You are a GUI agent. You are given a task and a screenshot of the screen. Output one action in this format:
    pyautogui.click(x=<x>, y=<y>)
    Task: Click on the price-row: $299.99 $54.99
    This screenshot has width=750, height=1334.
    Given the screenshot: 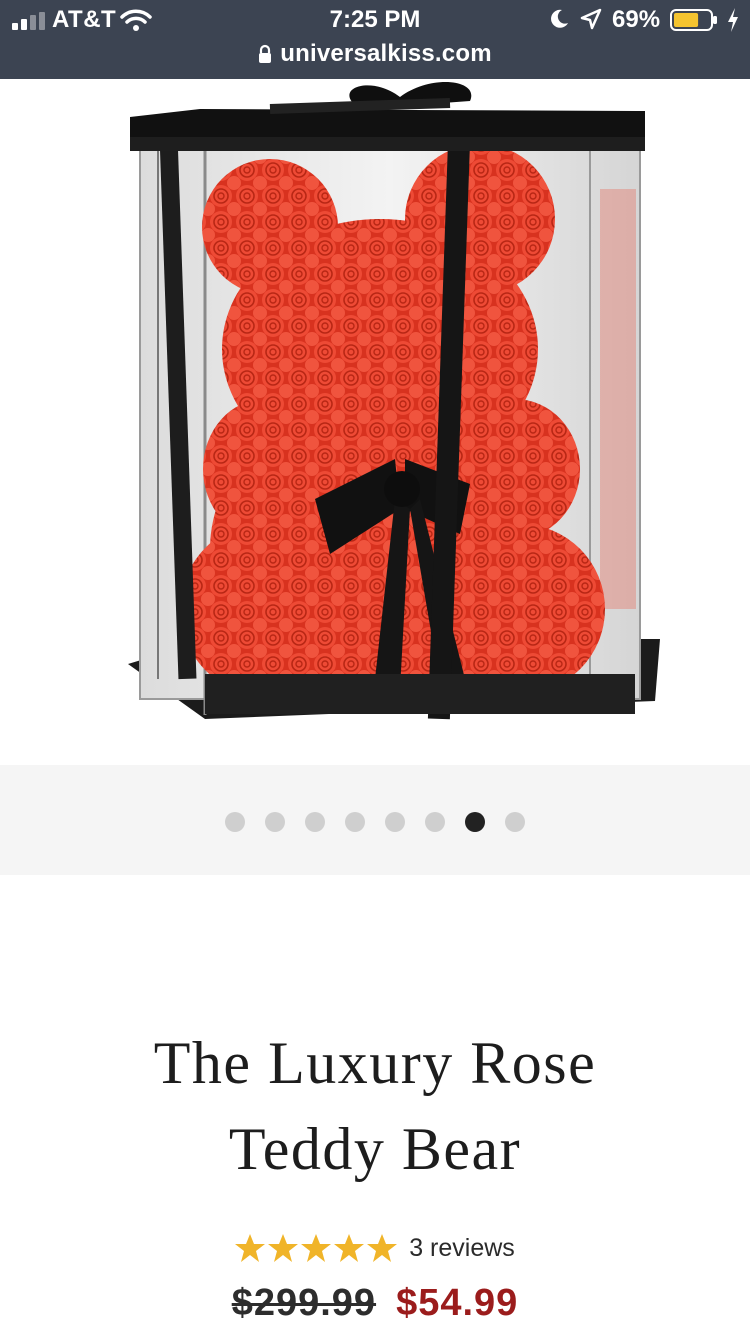 What is the action you would take?
    pyautogui.click(x=375, y=1303)
    